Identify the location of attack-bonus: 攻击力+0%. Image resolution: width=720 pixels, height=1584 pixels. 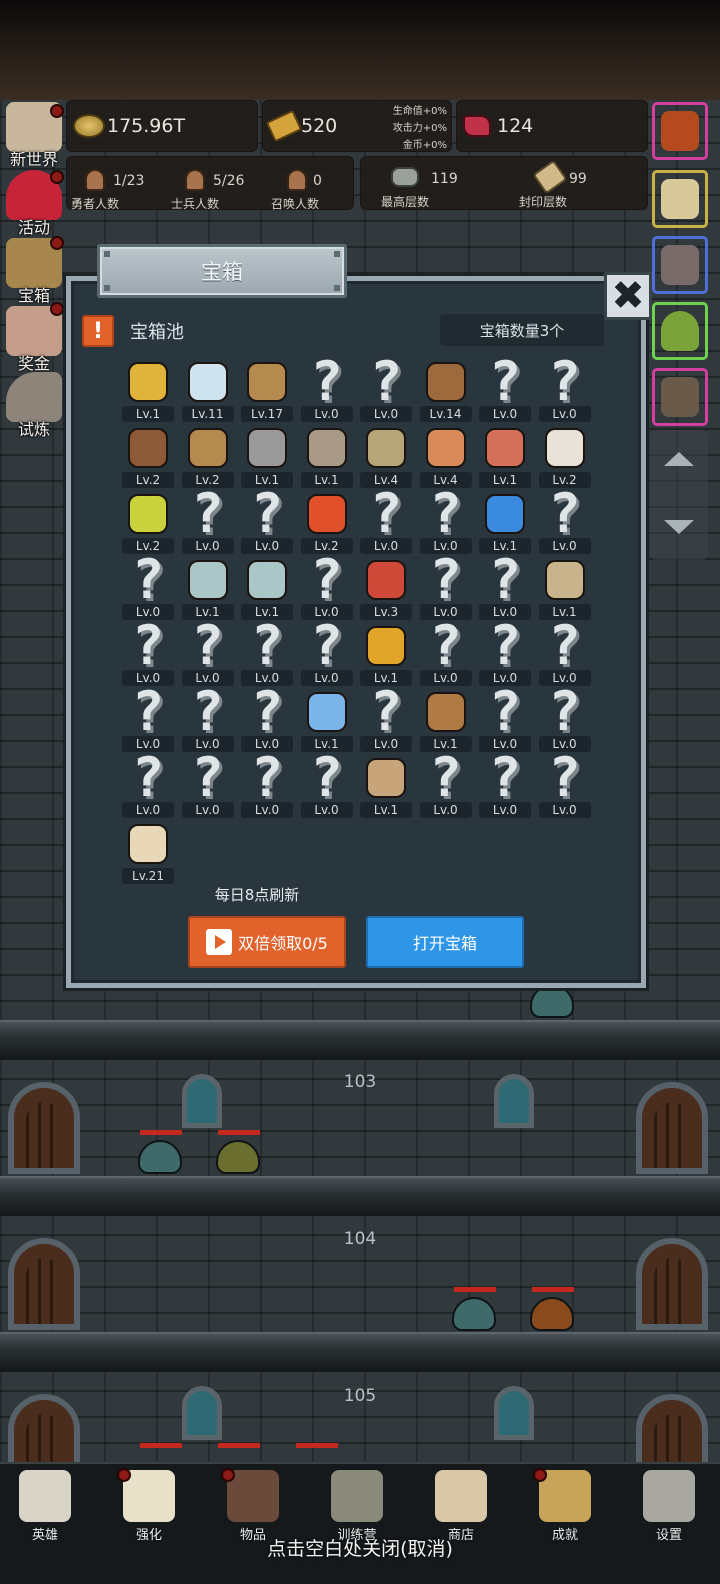
(419, 128).